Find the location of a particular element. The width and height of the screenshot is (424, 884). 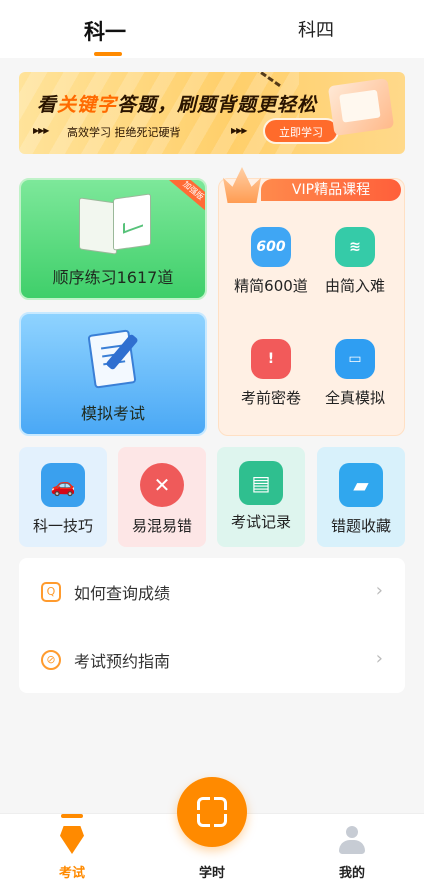

active-tab-indicator is located at coordinates (108, 54).